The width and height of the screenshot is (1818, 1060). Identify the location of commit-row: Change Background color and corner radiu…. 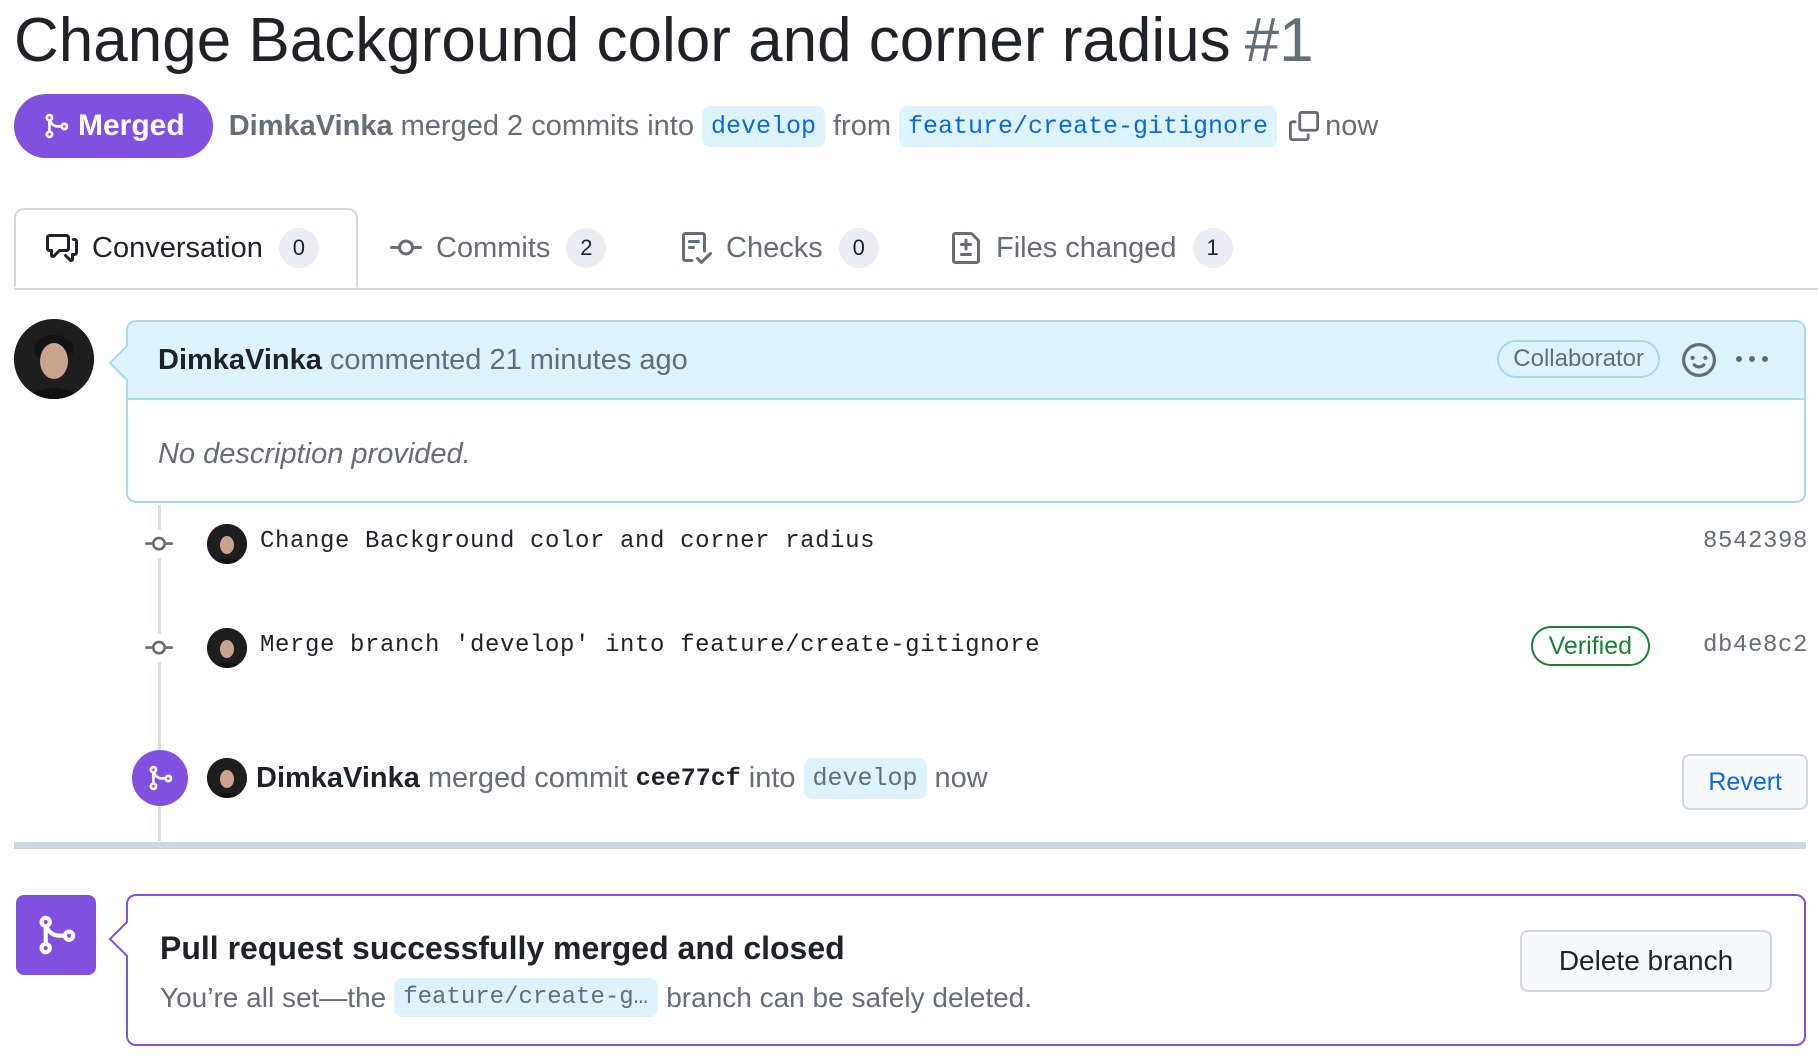
(973, 544).